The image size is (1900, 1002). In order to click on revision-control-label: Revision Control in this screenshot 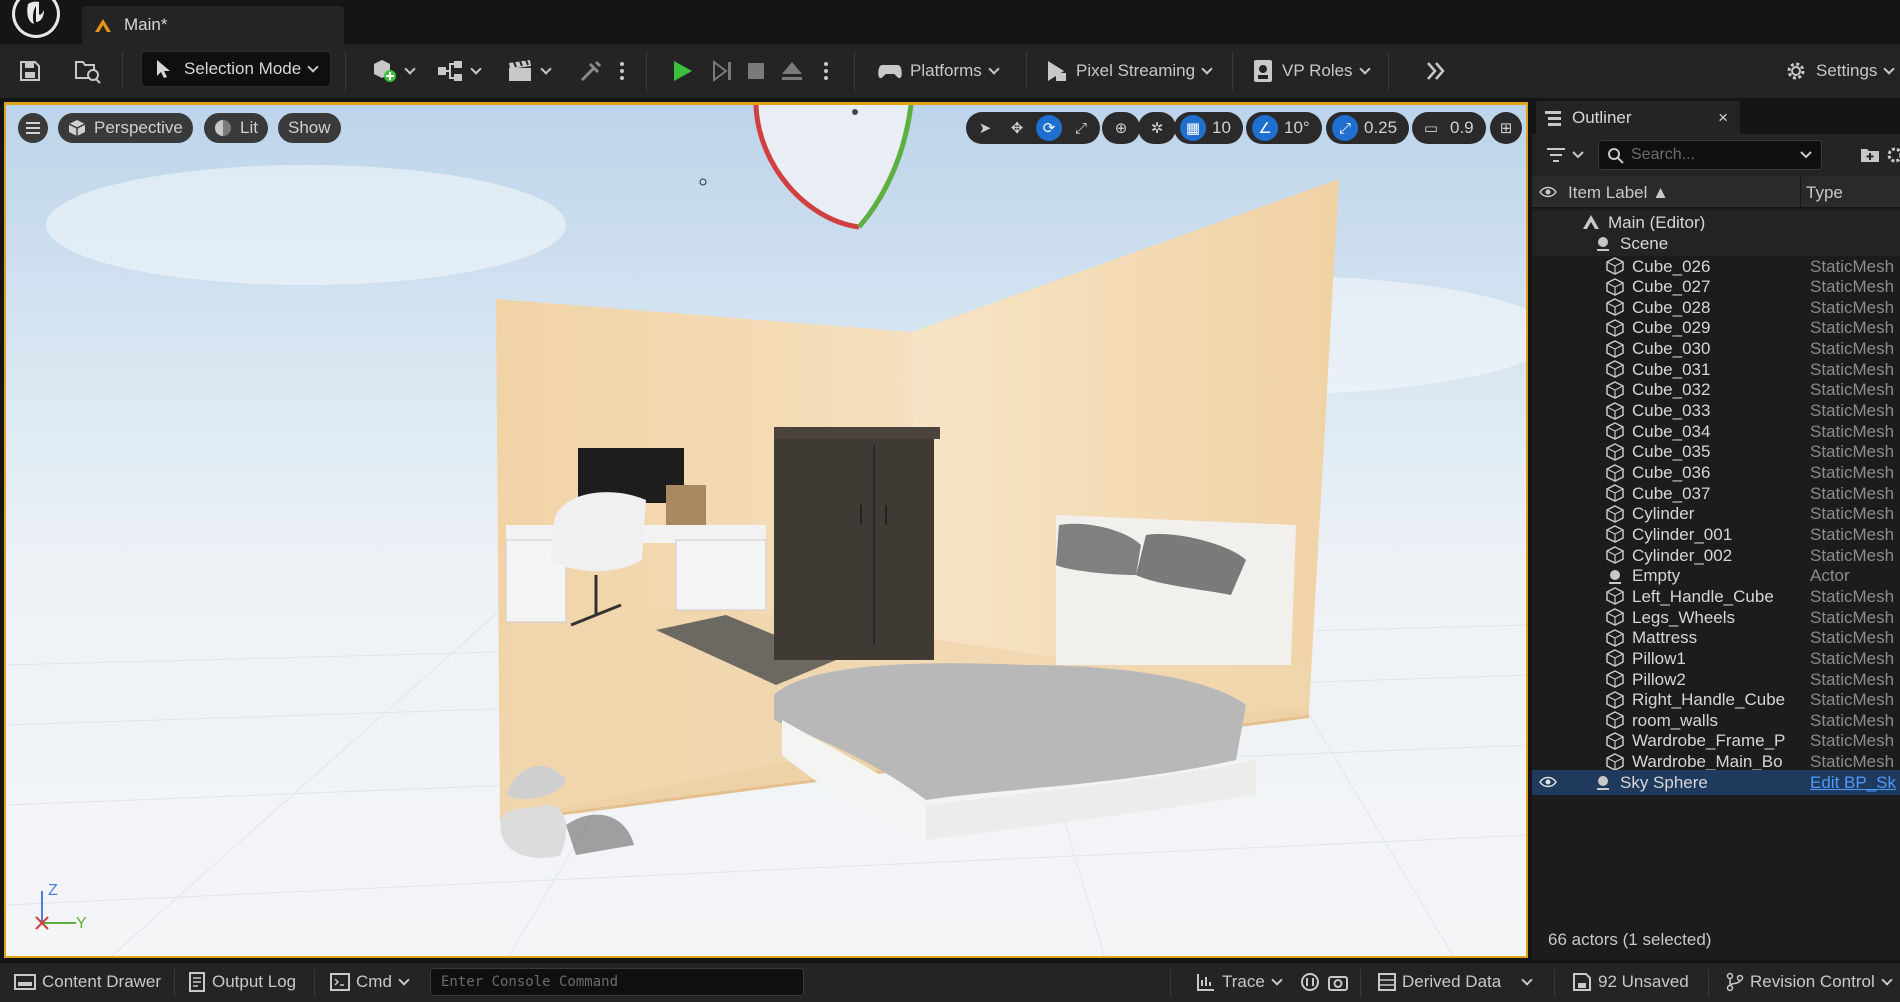, I will do `click(1812, 981)`.